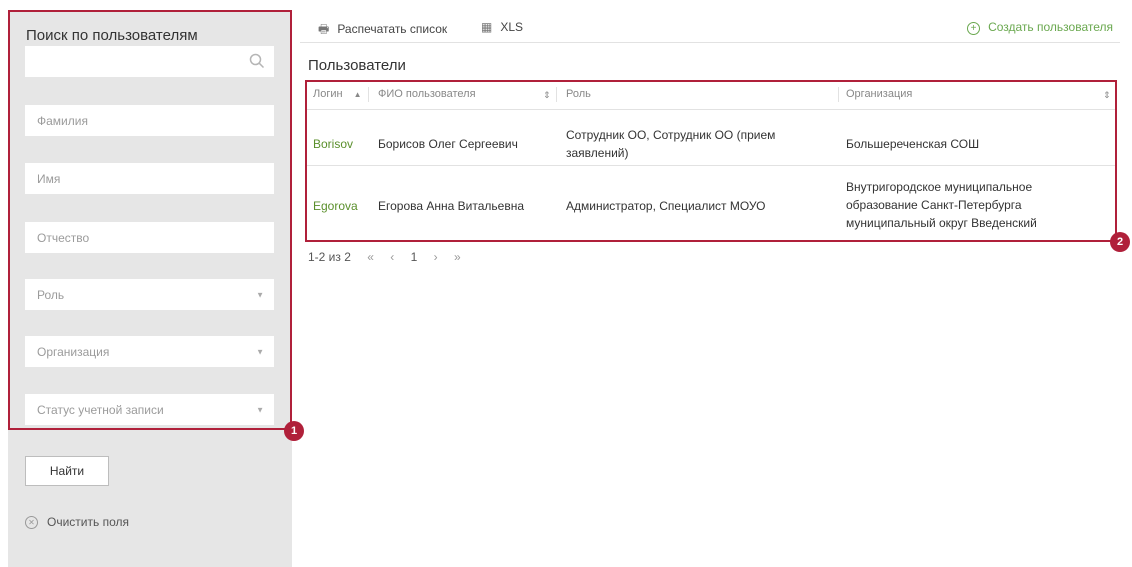  Describe the element at coordinates (370, 257) in the screenshot. I see `first-page-icon: «` at that location.